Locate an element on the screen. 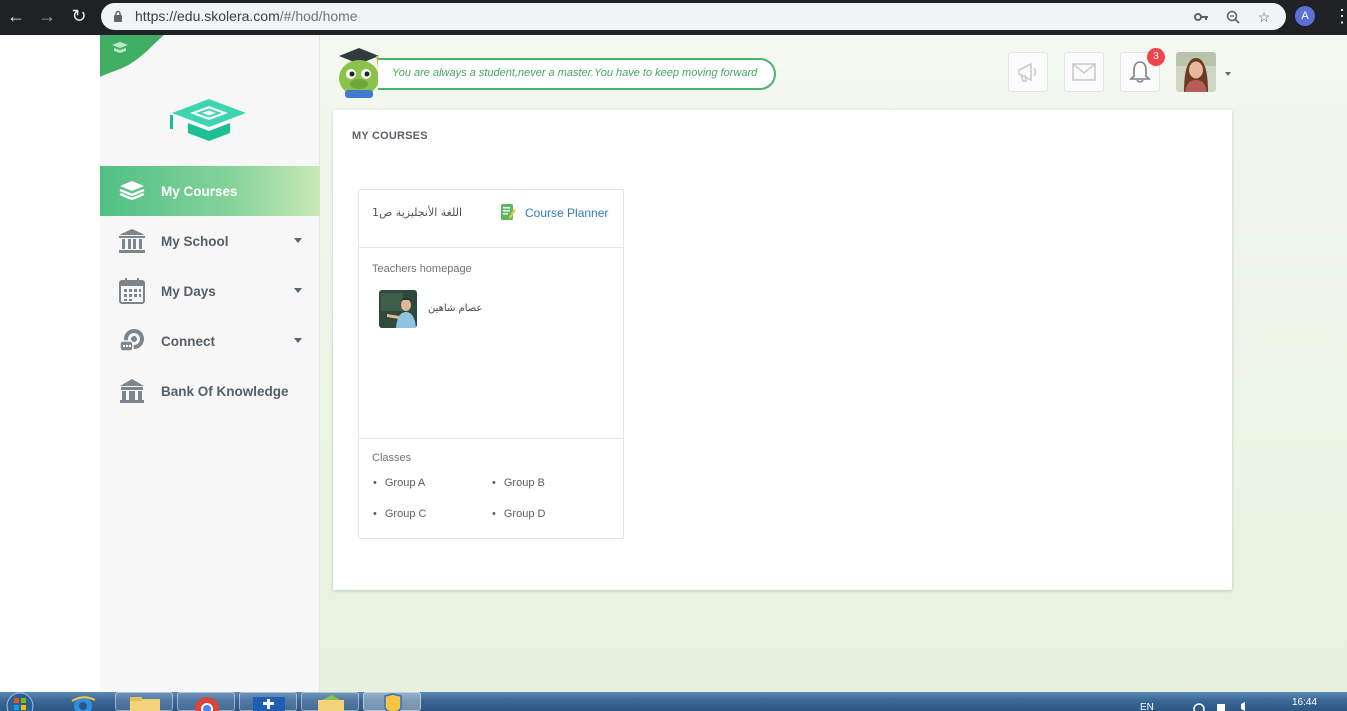  profile-avatar: A is located at coordinates (1305, 16).